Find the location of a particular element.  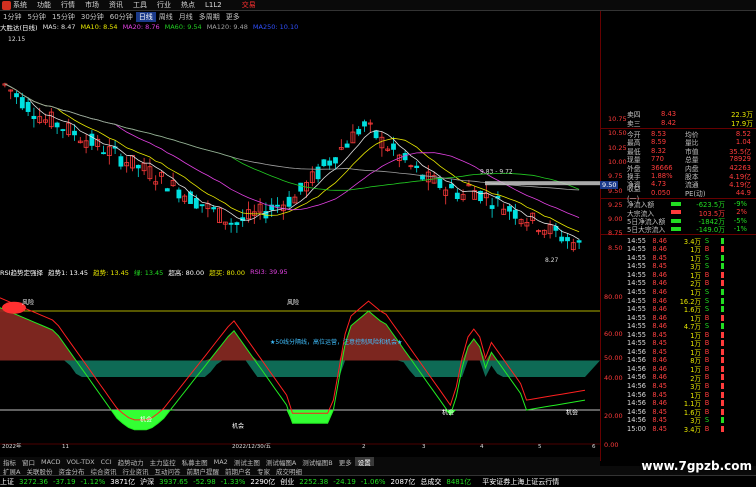

period-tab: 周线 is located at coordinates (166, 17).